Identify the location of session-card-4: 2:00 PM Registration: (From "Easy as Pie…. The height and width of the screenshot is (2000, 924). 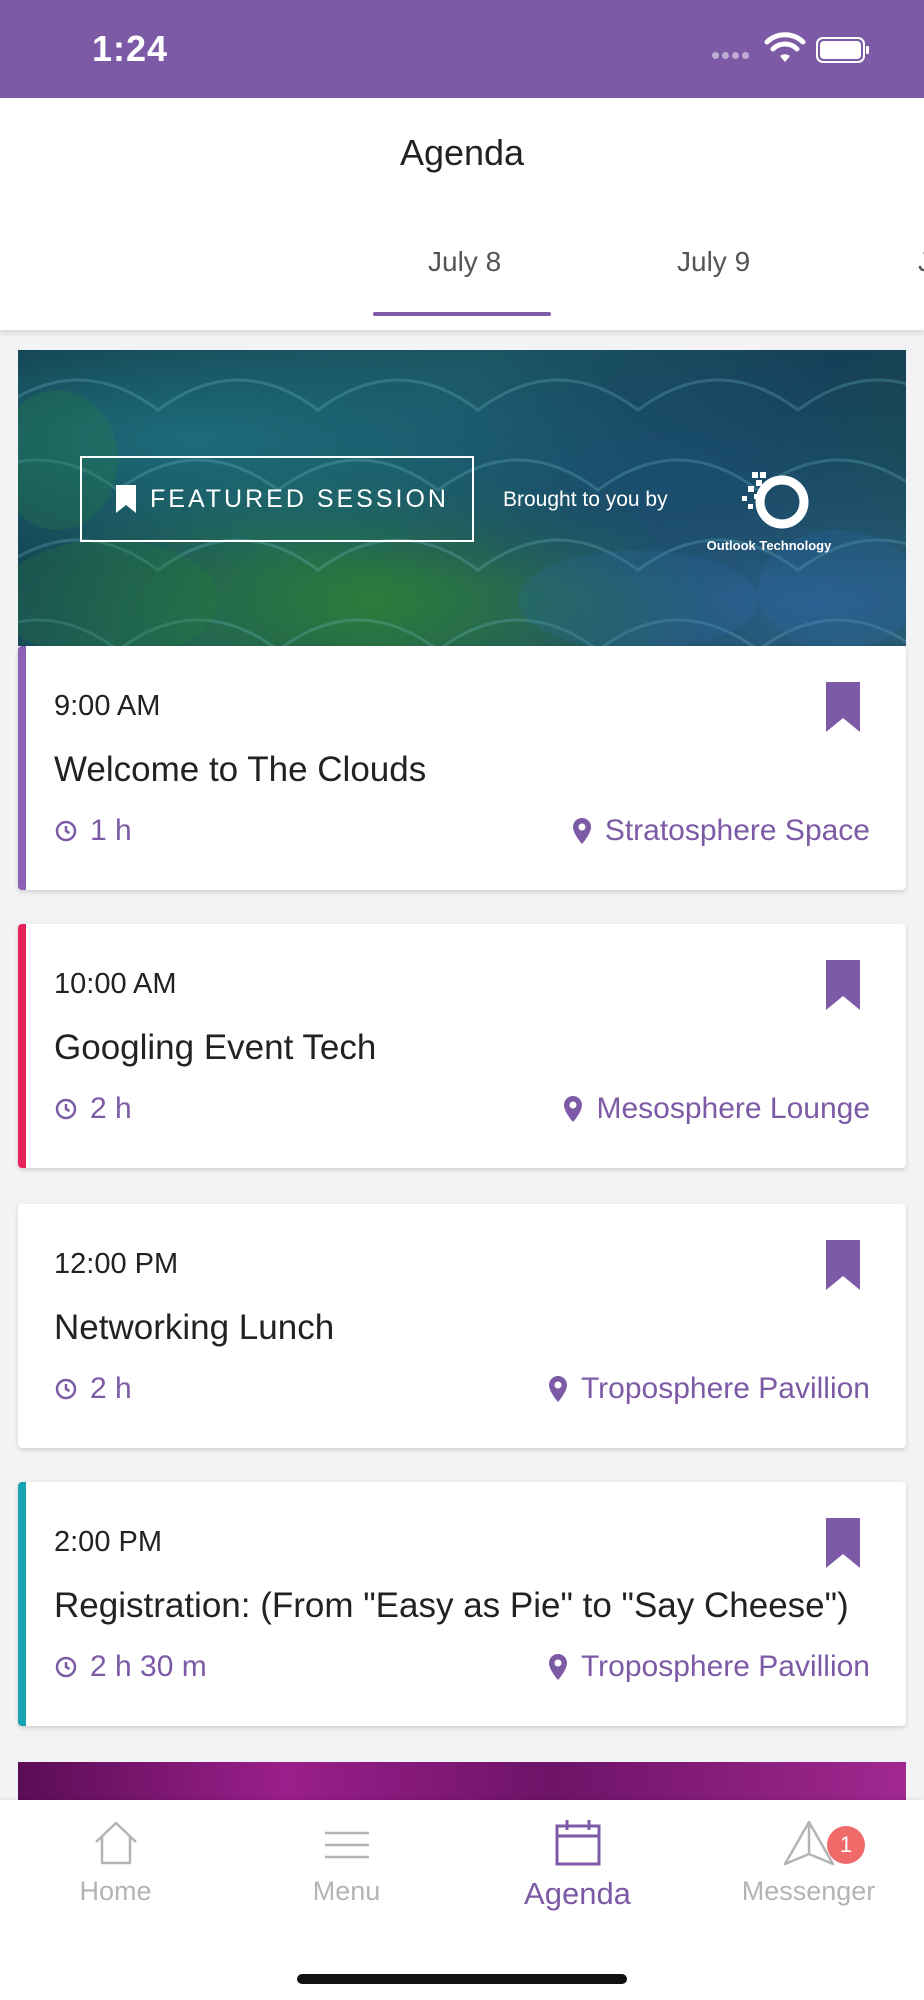
(462, 1604).